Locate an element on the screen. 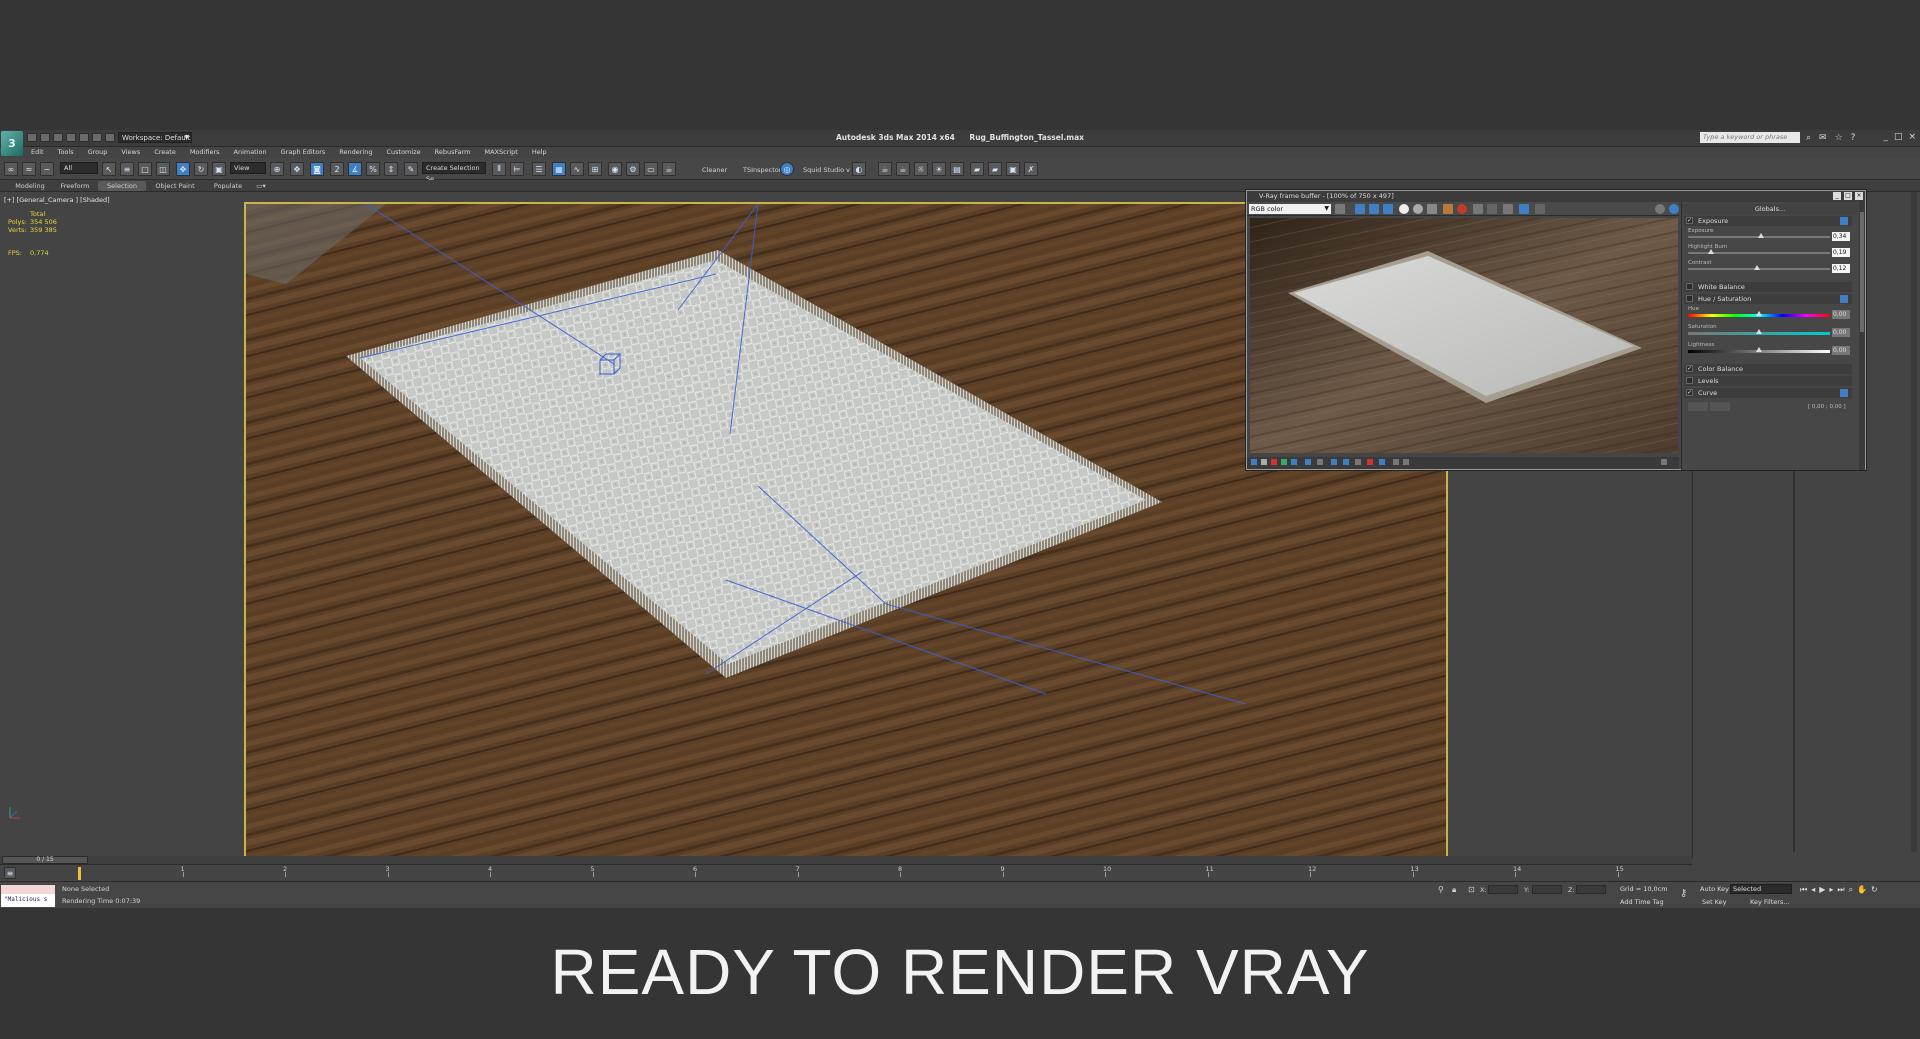  alpha-channel-icon is located at coordinates (1404, 209).